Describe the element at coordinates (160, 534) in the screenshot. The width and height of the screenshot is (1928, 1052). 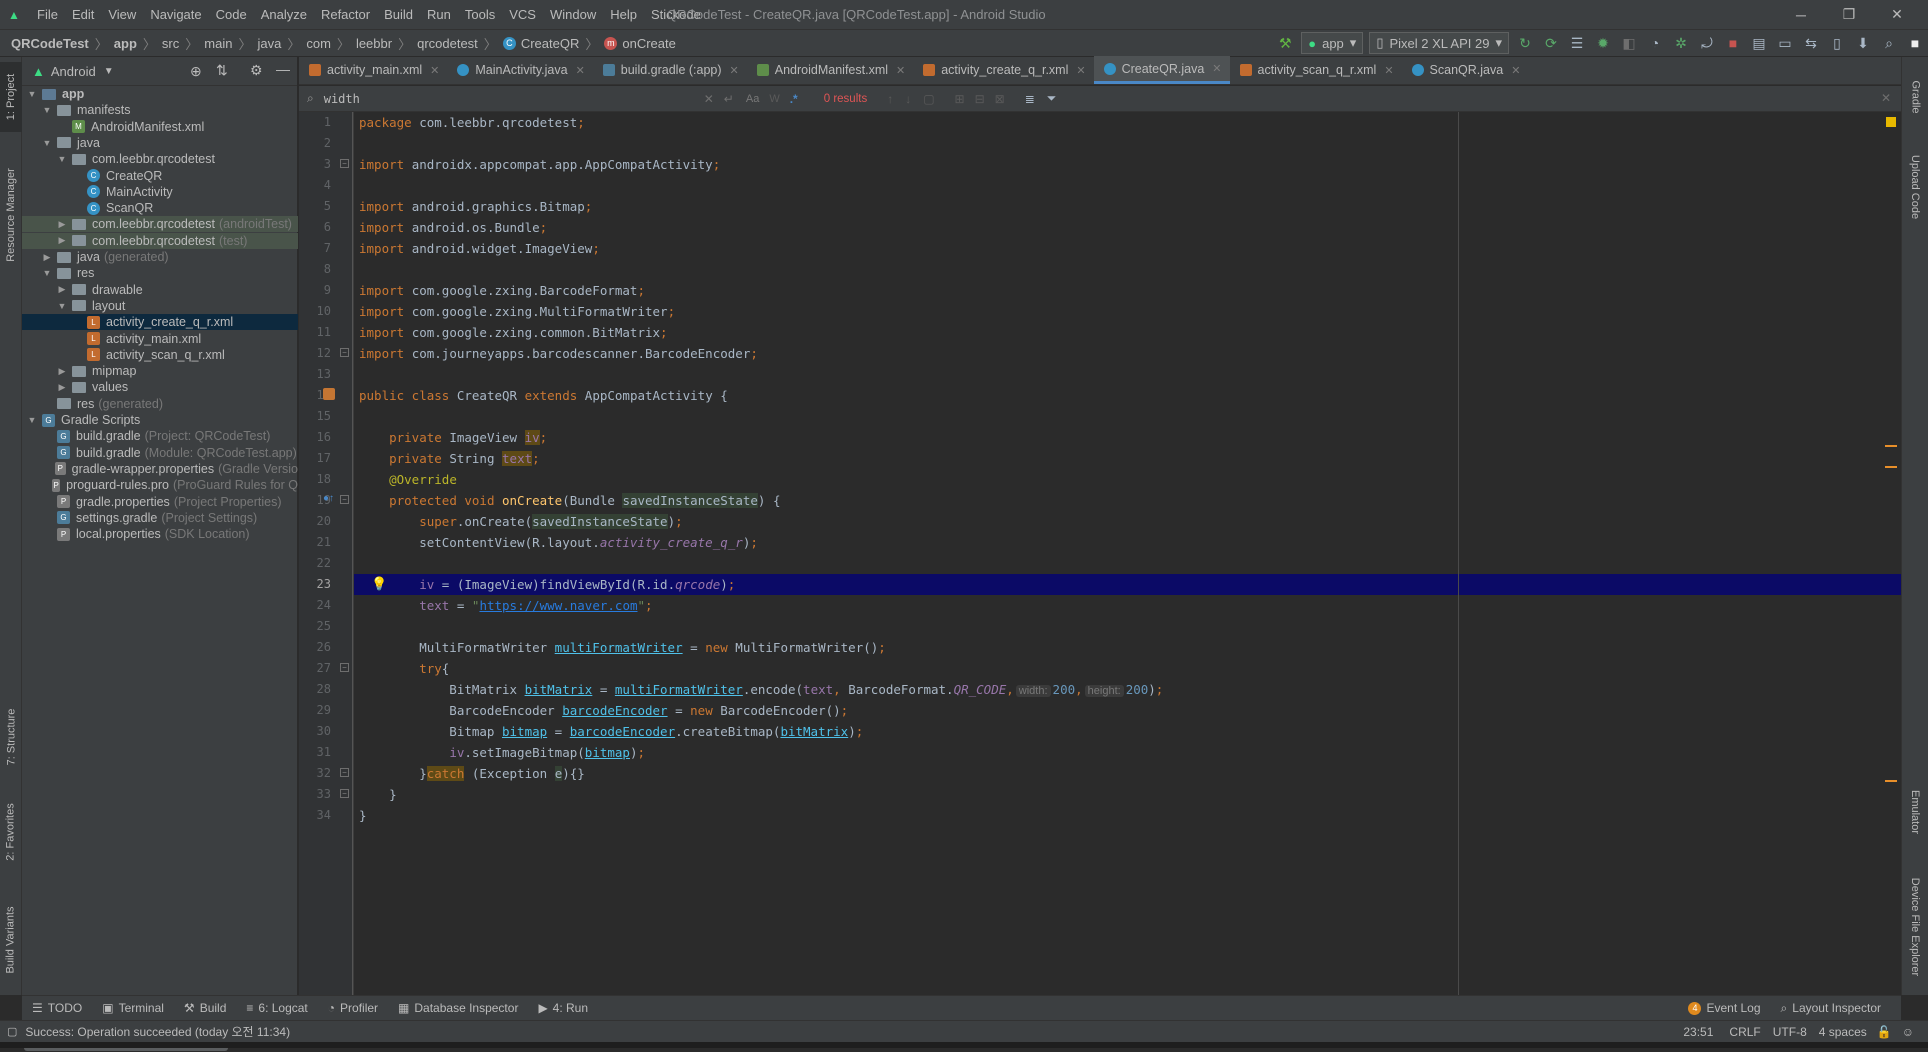
I see `tree-item: Plocal.properties (SDK Location)` at that location.